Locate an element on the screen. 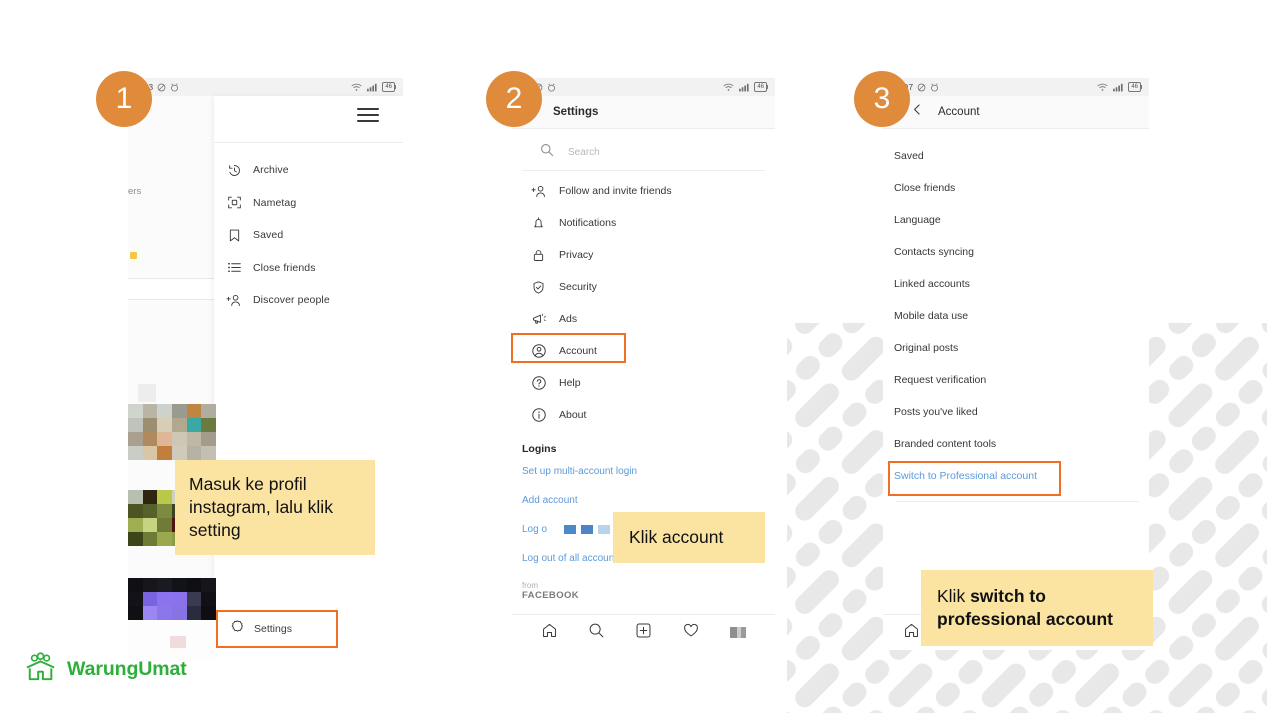 This screenshot has width=1267, height=713. status-right-3: 46 is located at coordinates (1119, 87).